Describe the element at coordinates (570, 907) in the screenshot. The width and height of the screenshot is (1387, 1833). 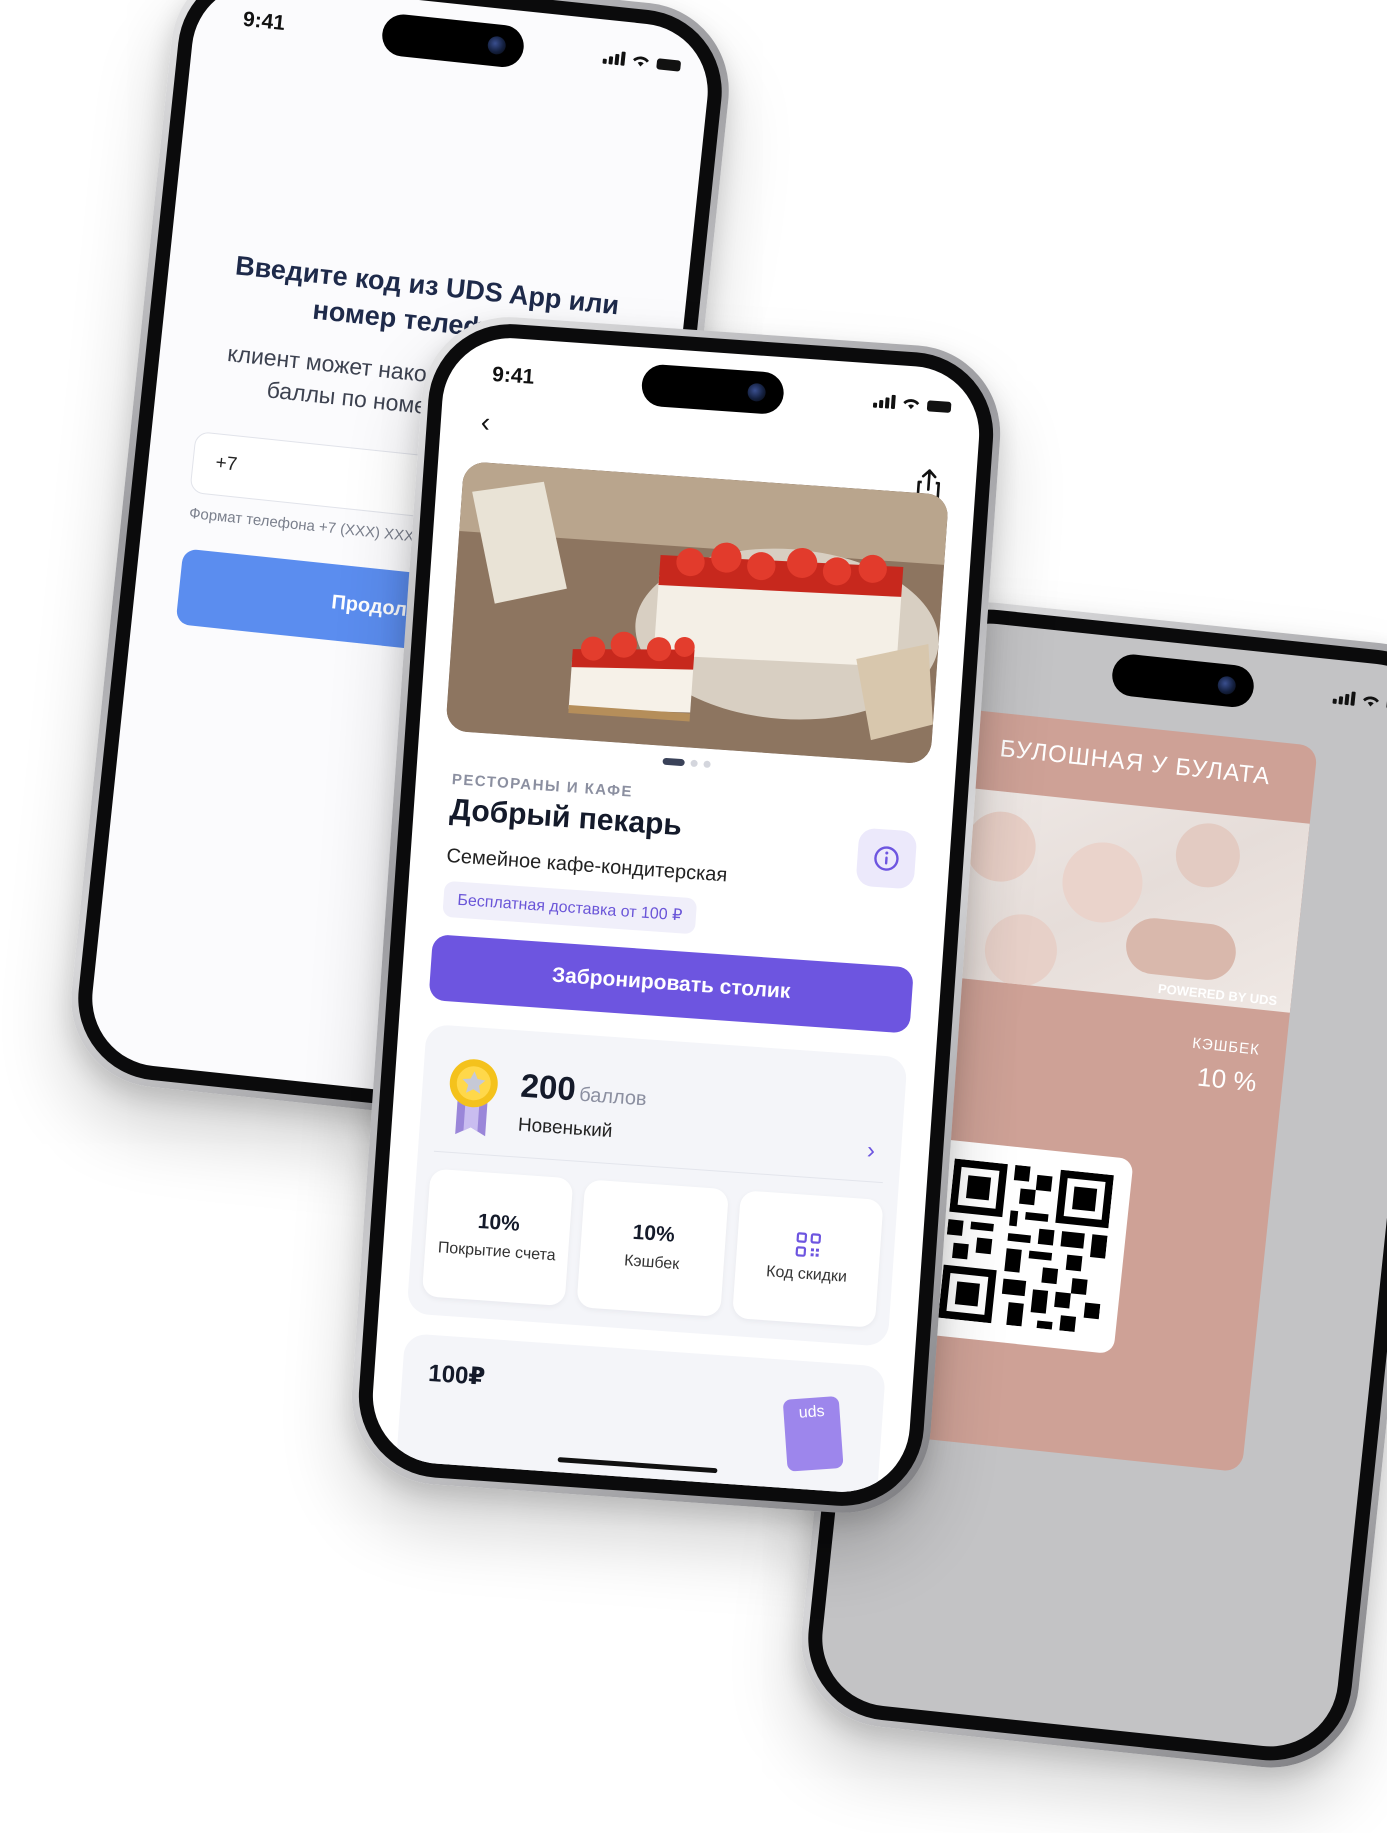
I see `delivery-badge: Бесплатная доставка от 100 ₽` at that location.